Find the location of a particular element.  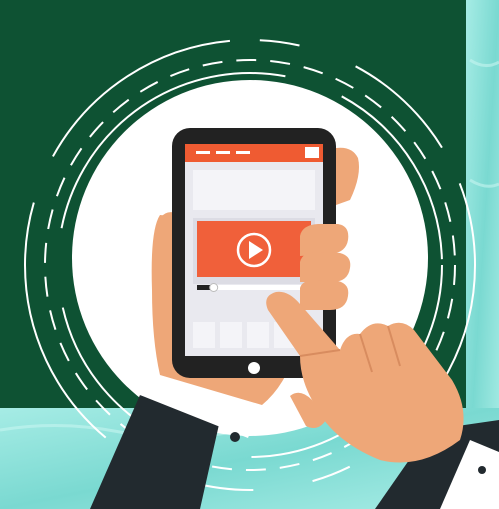

progress-fill is located at coordinates (204, 287).